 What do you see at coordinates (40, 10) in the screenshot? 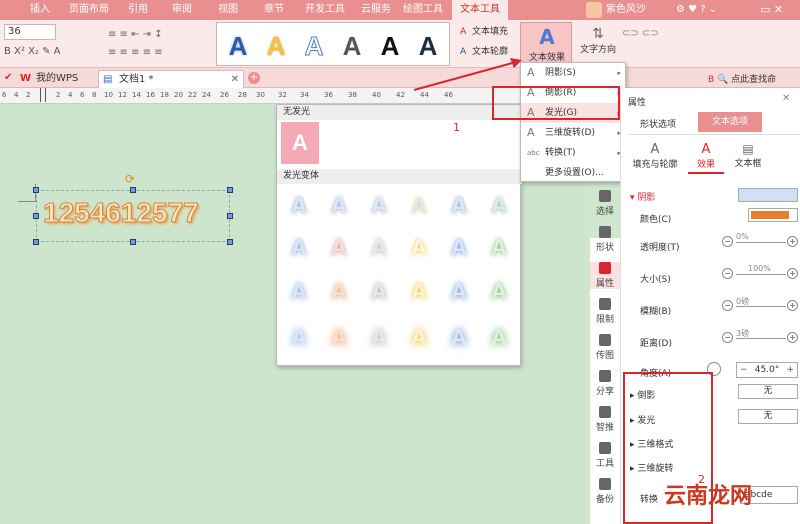
I see `tab-insert: 插入` at bounding box center [40, 10].